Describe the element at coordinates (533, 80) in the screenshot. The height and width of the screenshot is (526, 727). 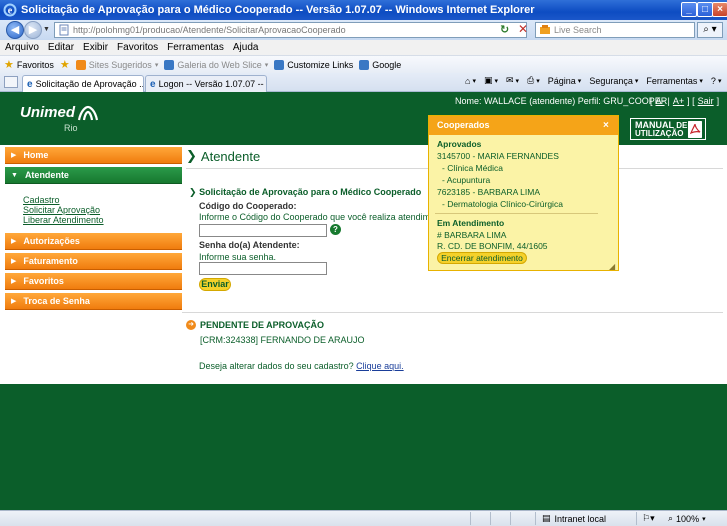
I see `print-button: ⎙ ▾` at that location.